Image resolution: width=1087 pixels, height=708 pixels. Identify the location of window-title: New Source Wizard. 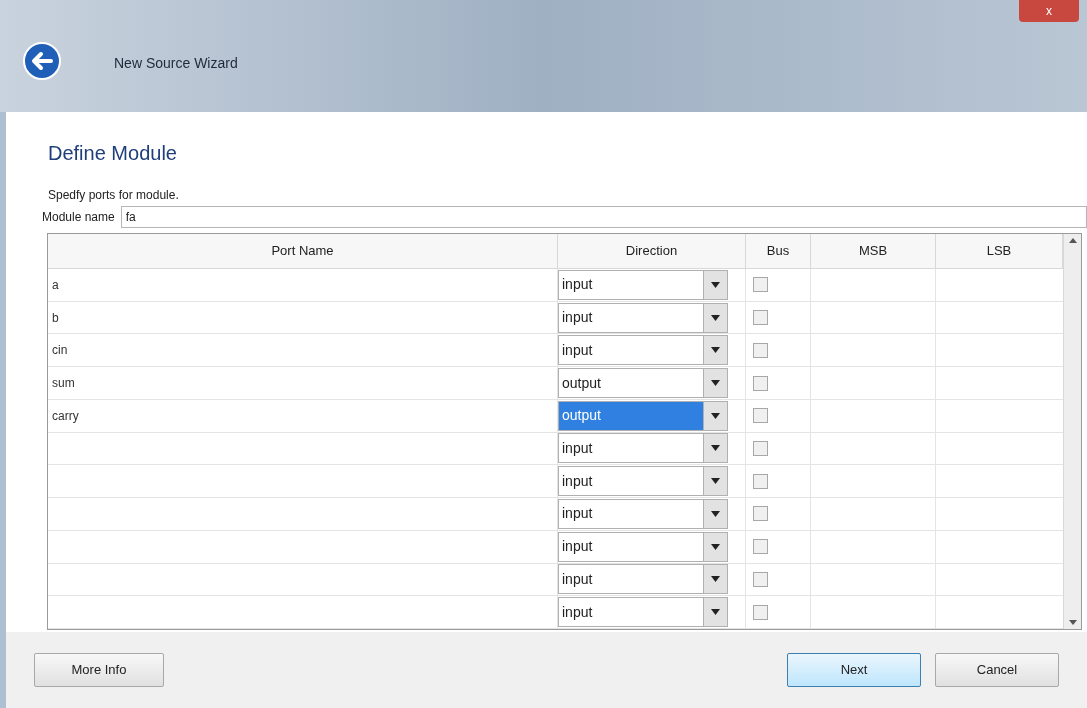
(176, 63).